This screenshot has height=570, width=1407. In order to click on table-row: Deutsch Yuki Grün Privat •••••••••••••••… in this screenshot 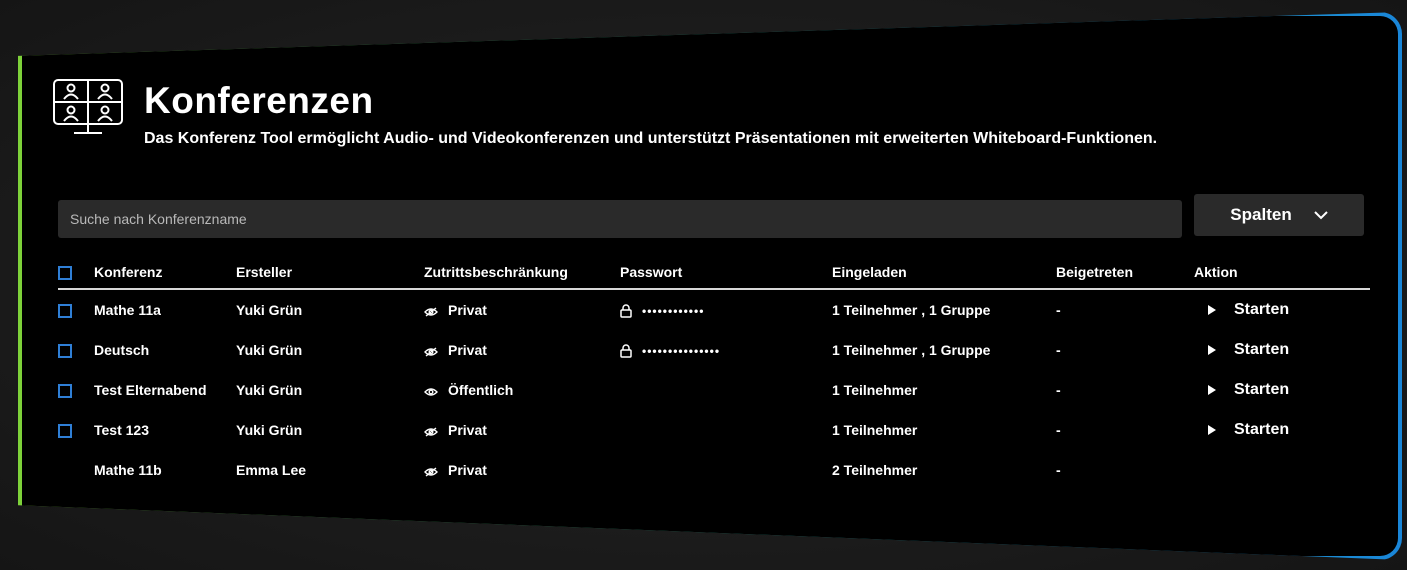, I will do `click(714, 350)`.